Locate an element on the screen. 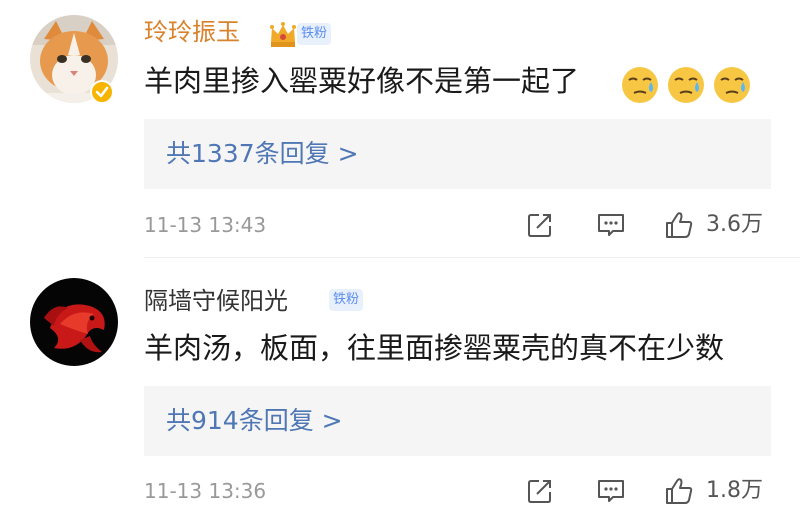 This screenshot has height=511, width=800. timestamp: 11-13 13:36 is located at coordinates (205, 491).